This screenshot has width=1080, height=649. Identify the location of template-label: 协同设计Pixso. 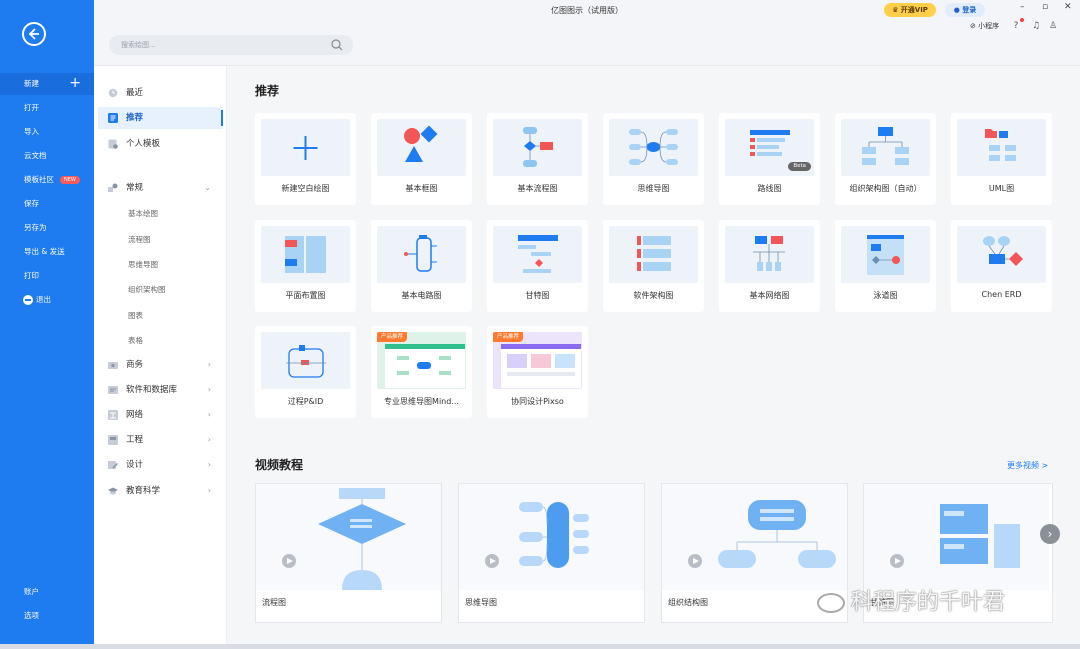
(537, 401).